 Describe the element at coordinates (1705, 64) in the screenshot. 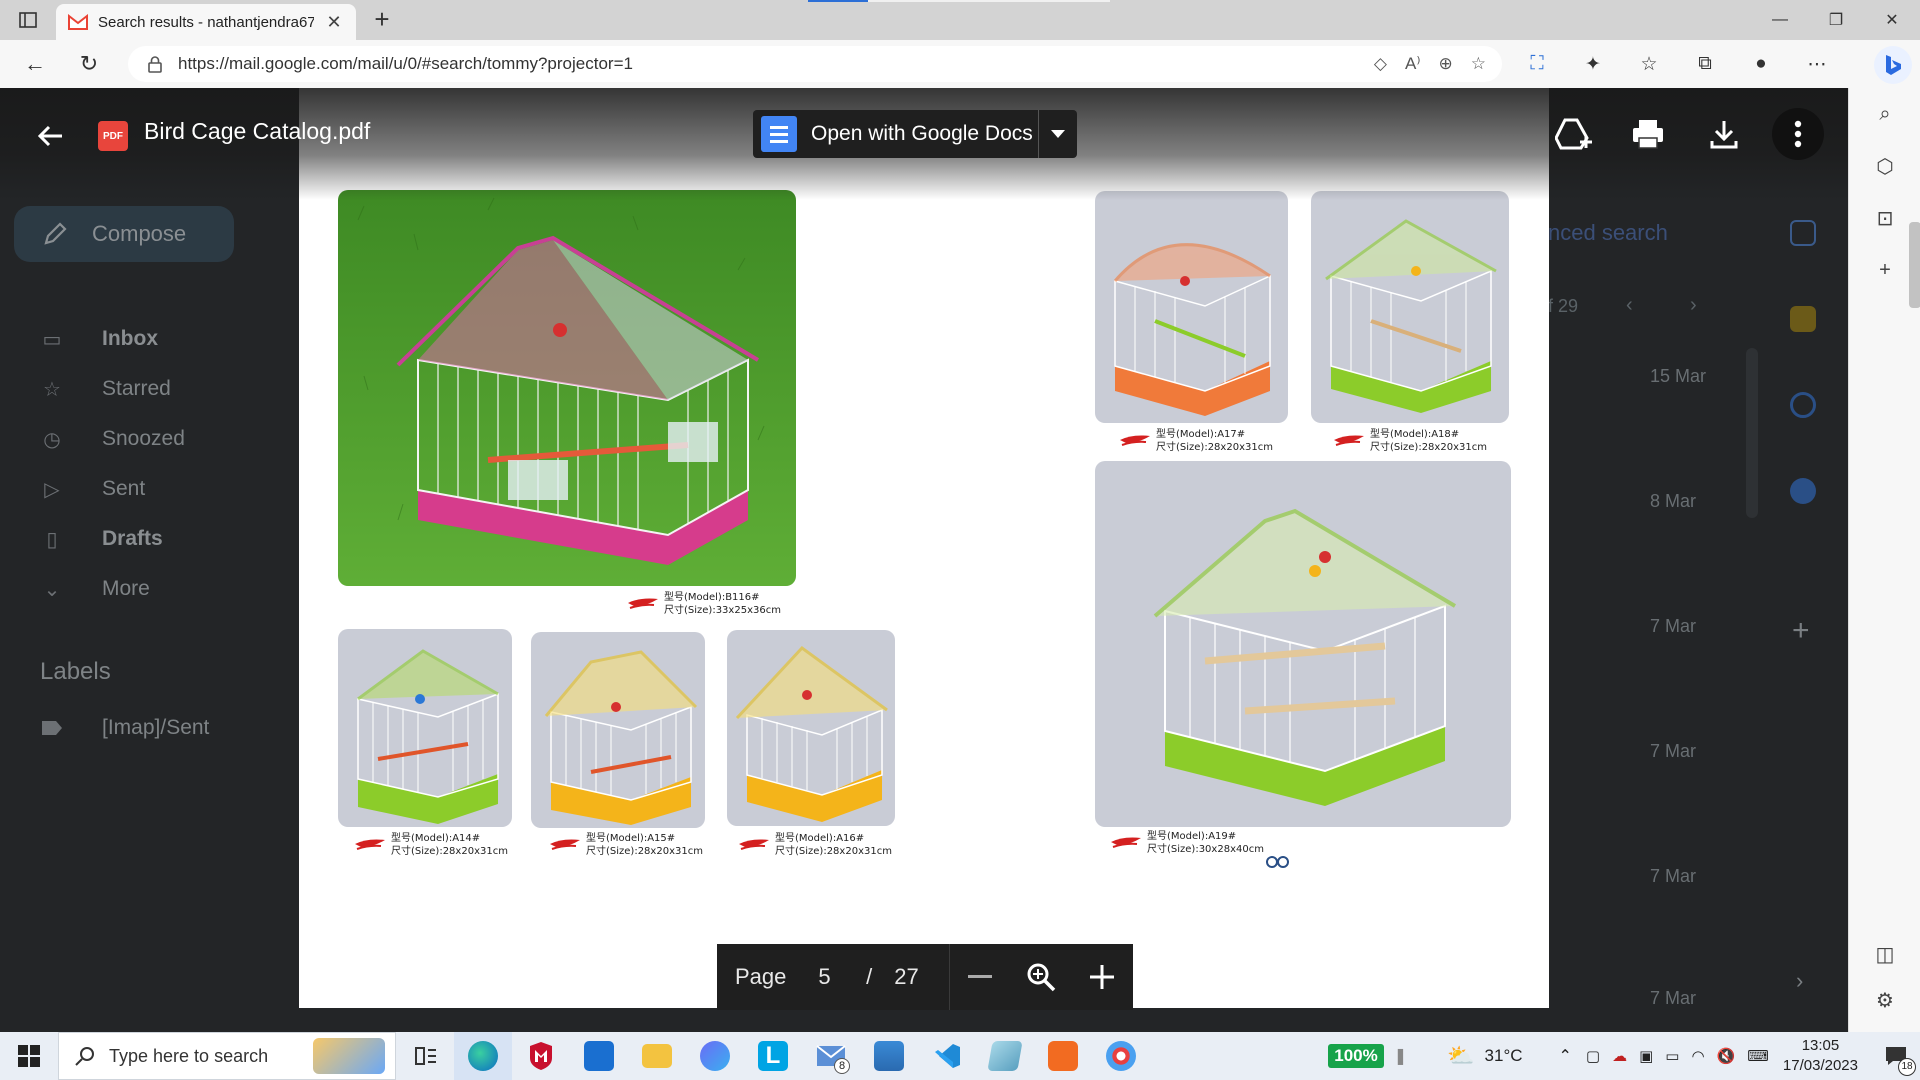

I see `collections-icon: ⧉` at that location.